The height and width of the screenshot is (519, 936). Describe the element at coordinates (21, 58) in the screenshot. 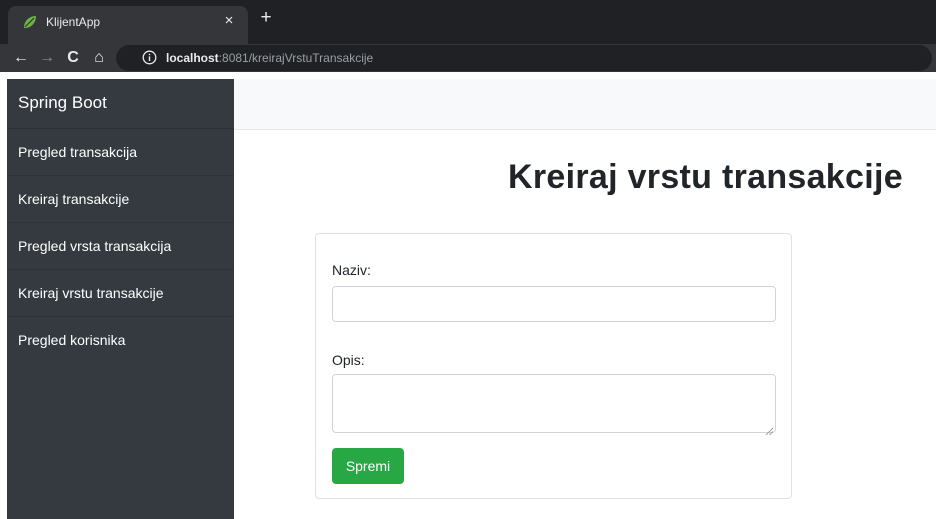

I see `back-arrow-icon: ←` at that location.